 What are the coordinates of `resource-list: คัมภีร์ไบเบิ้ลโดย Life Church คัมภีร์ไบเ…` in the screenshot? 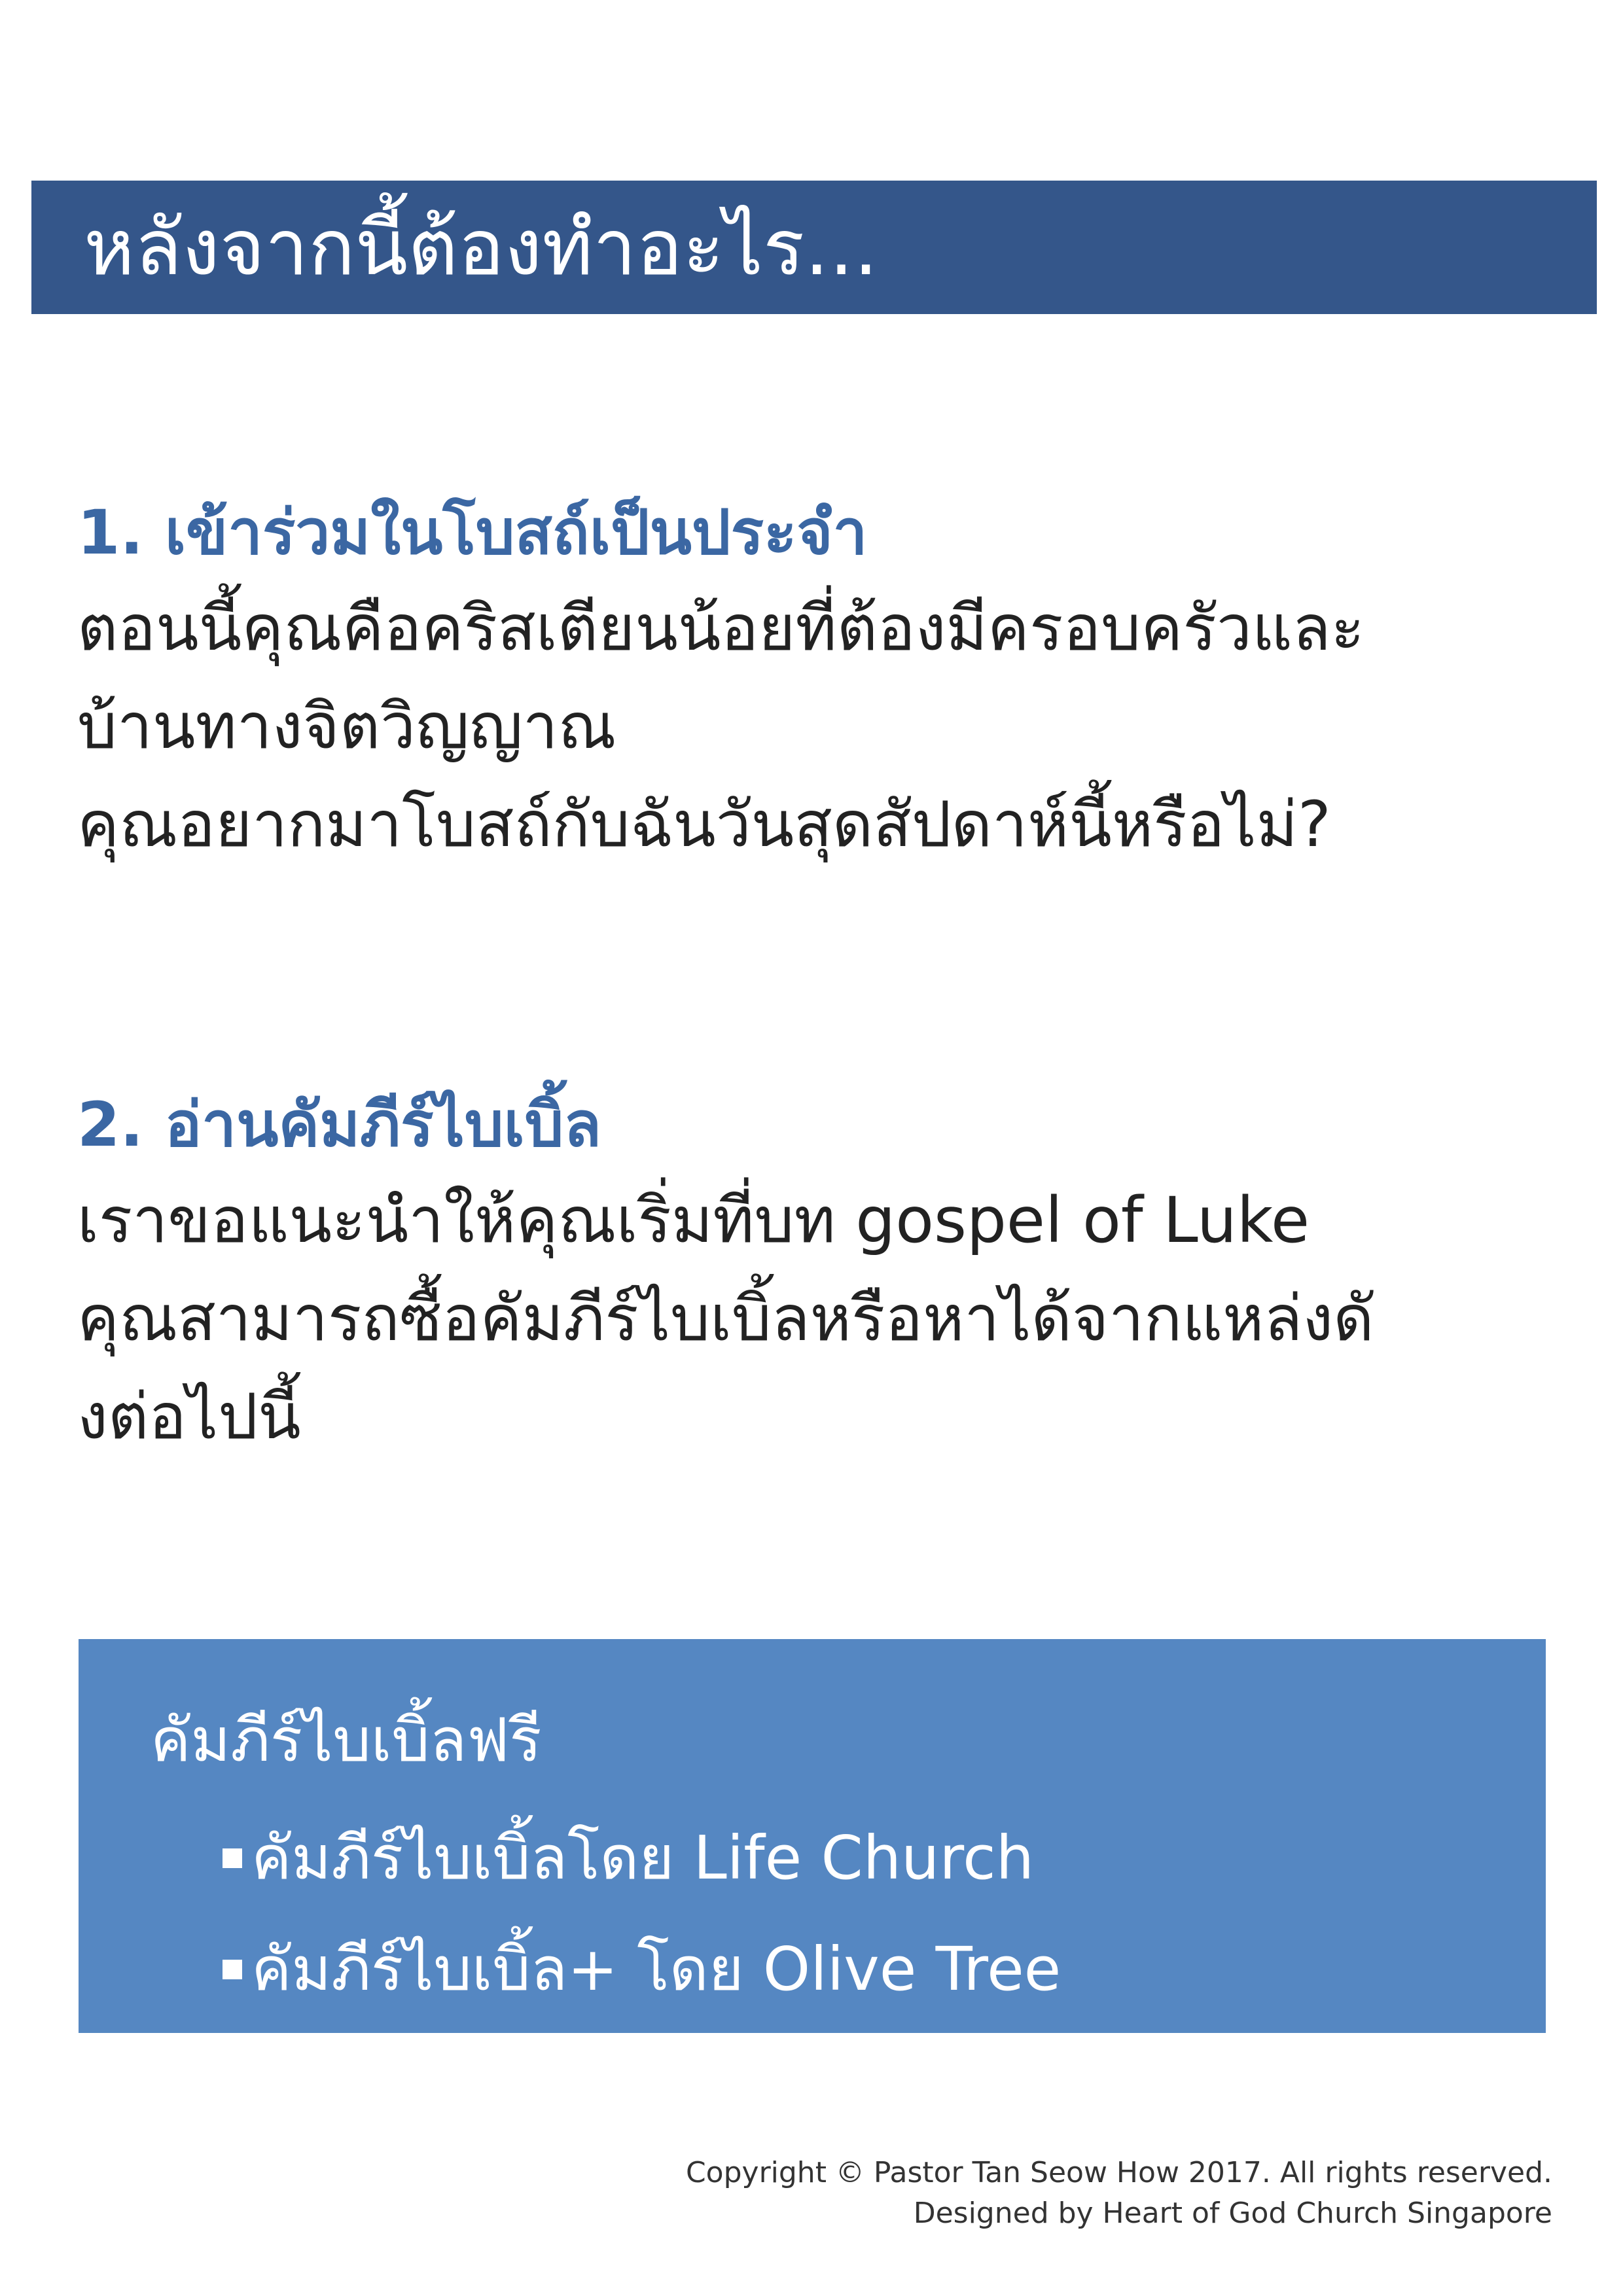 It's located at (849, 1914).